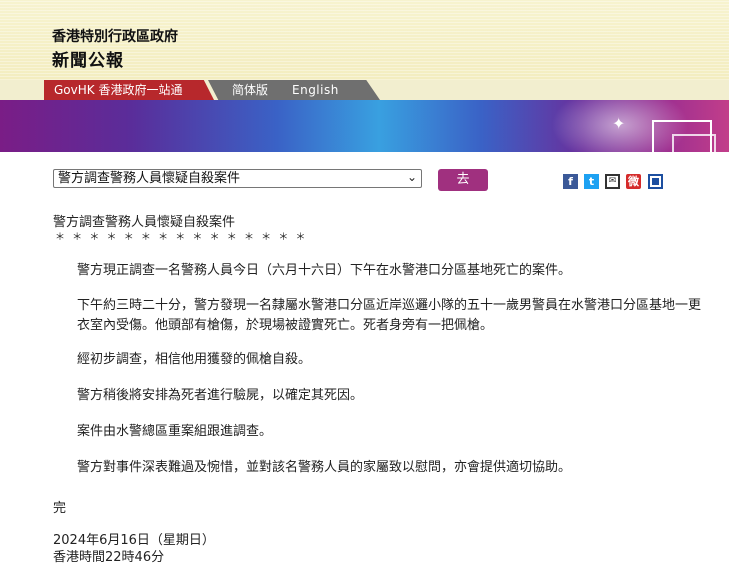  I want to click on article-paragraph: 警方稍後將安排為死者進行驗屍，以確定其死因。, so click(378, 396).